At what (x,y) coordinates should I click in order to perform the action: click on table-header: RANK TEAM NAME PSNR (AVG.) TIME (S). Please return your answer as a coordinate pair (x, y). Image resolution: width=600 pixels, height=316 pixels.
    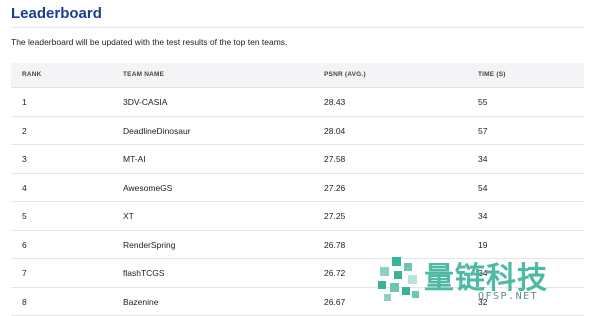
    Looking at the image, I should click on (297, 75).